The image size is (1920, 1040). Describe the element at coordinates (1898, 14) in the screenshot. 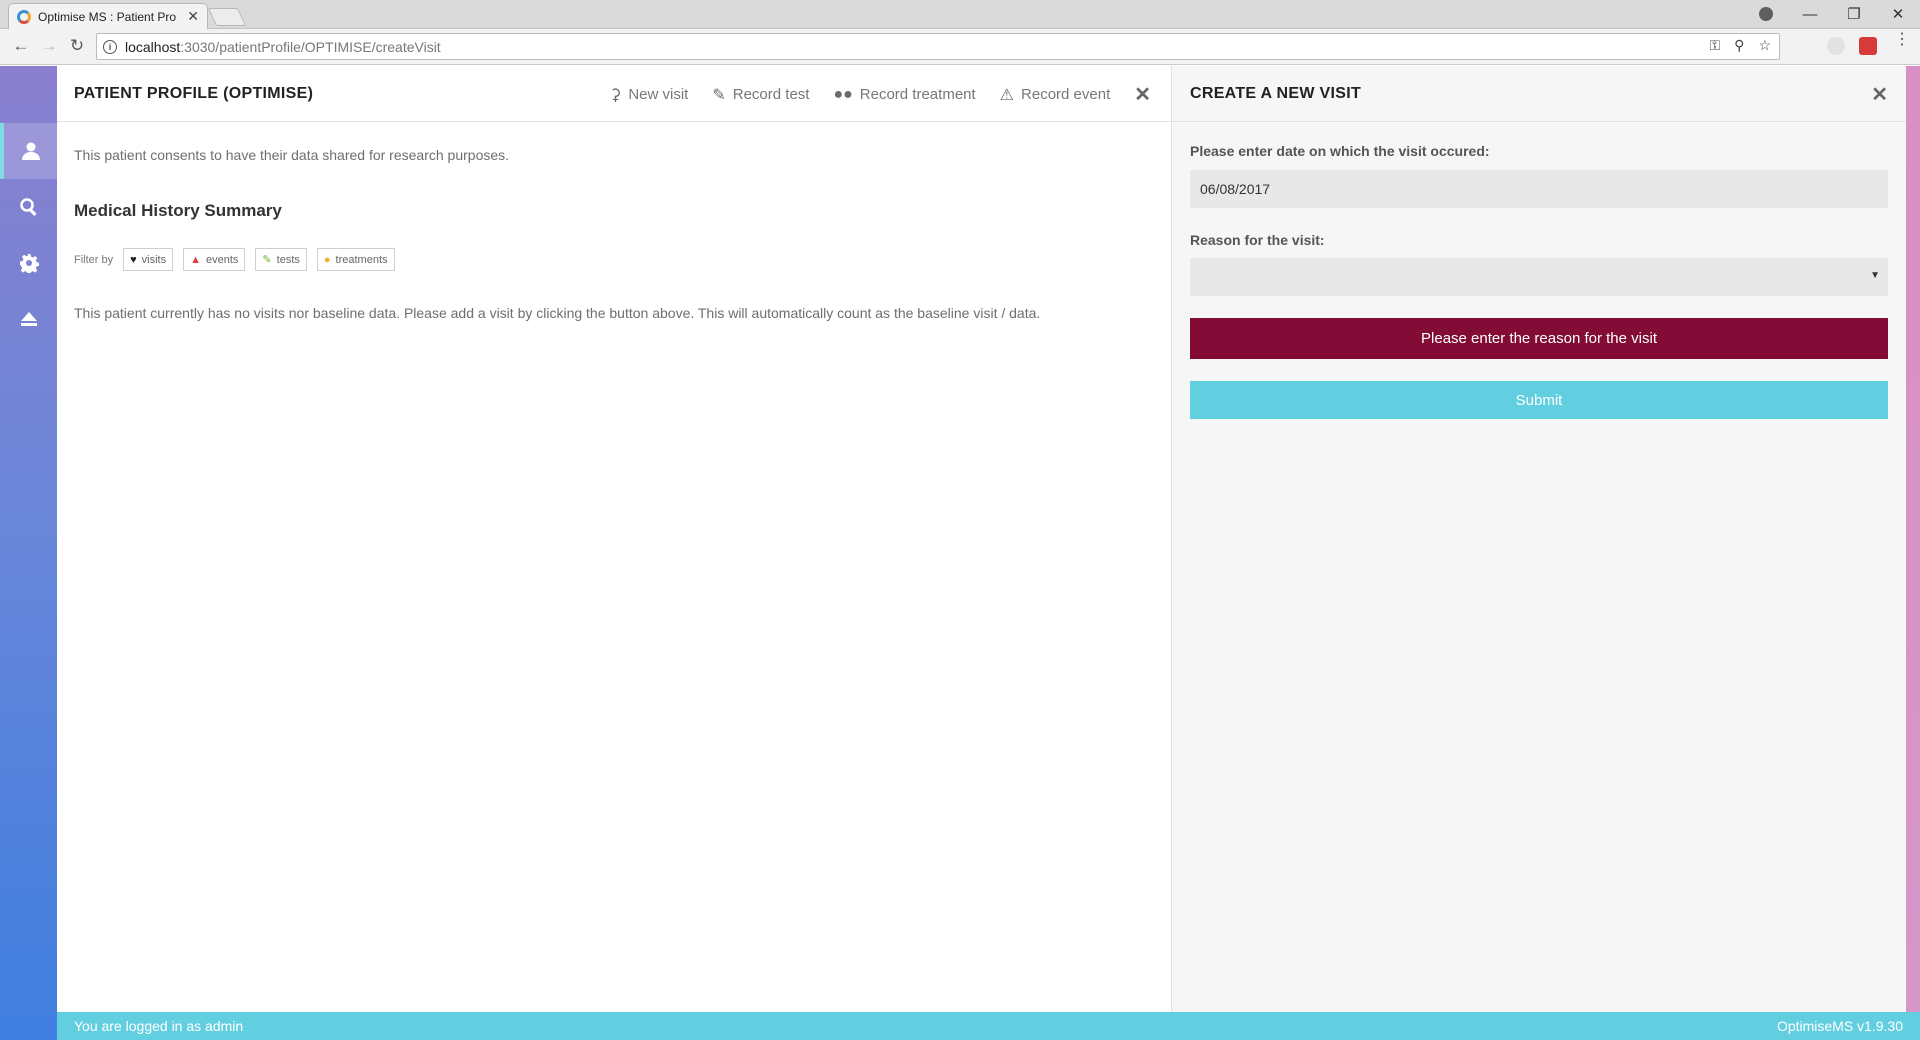

I see `window-close-button: ✕` at that location.